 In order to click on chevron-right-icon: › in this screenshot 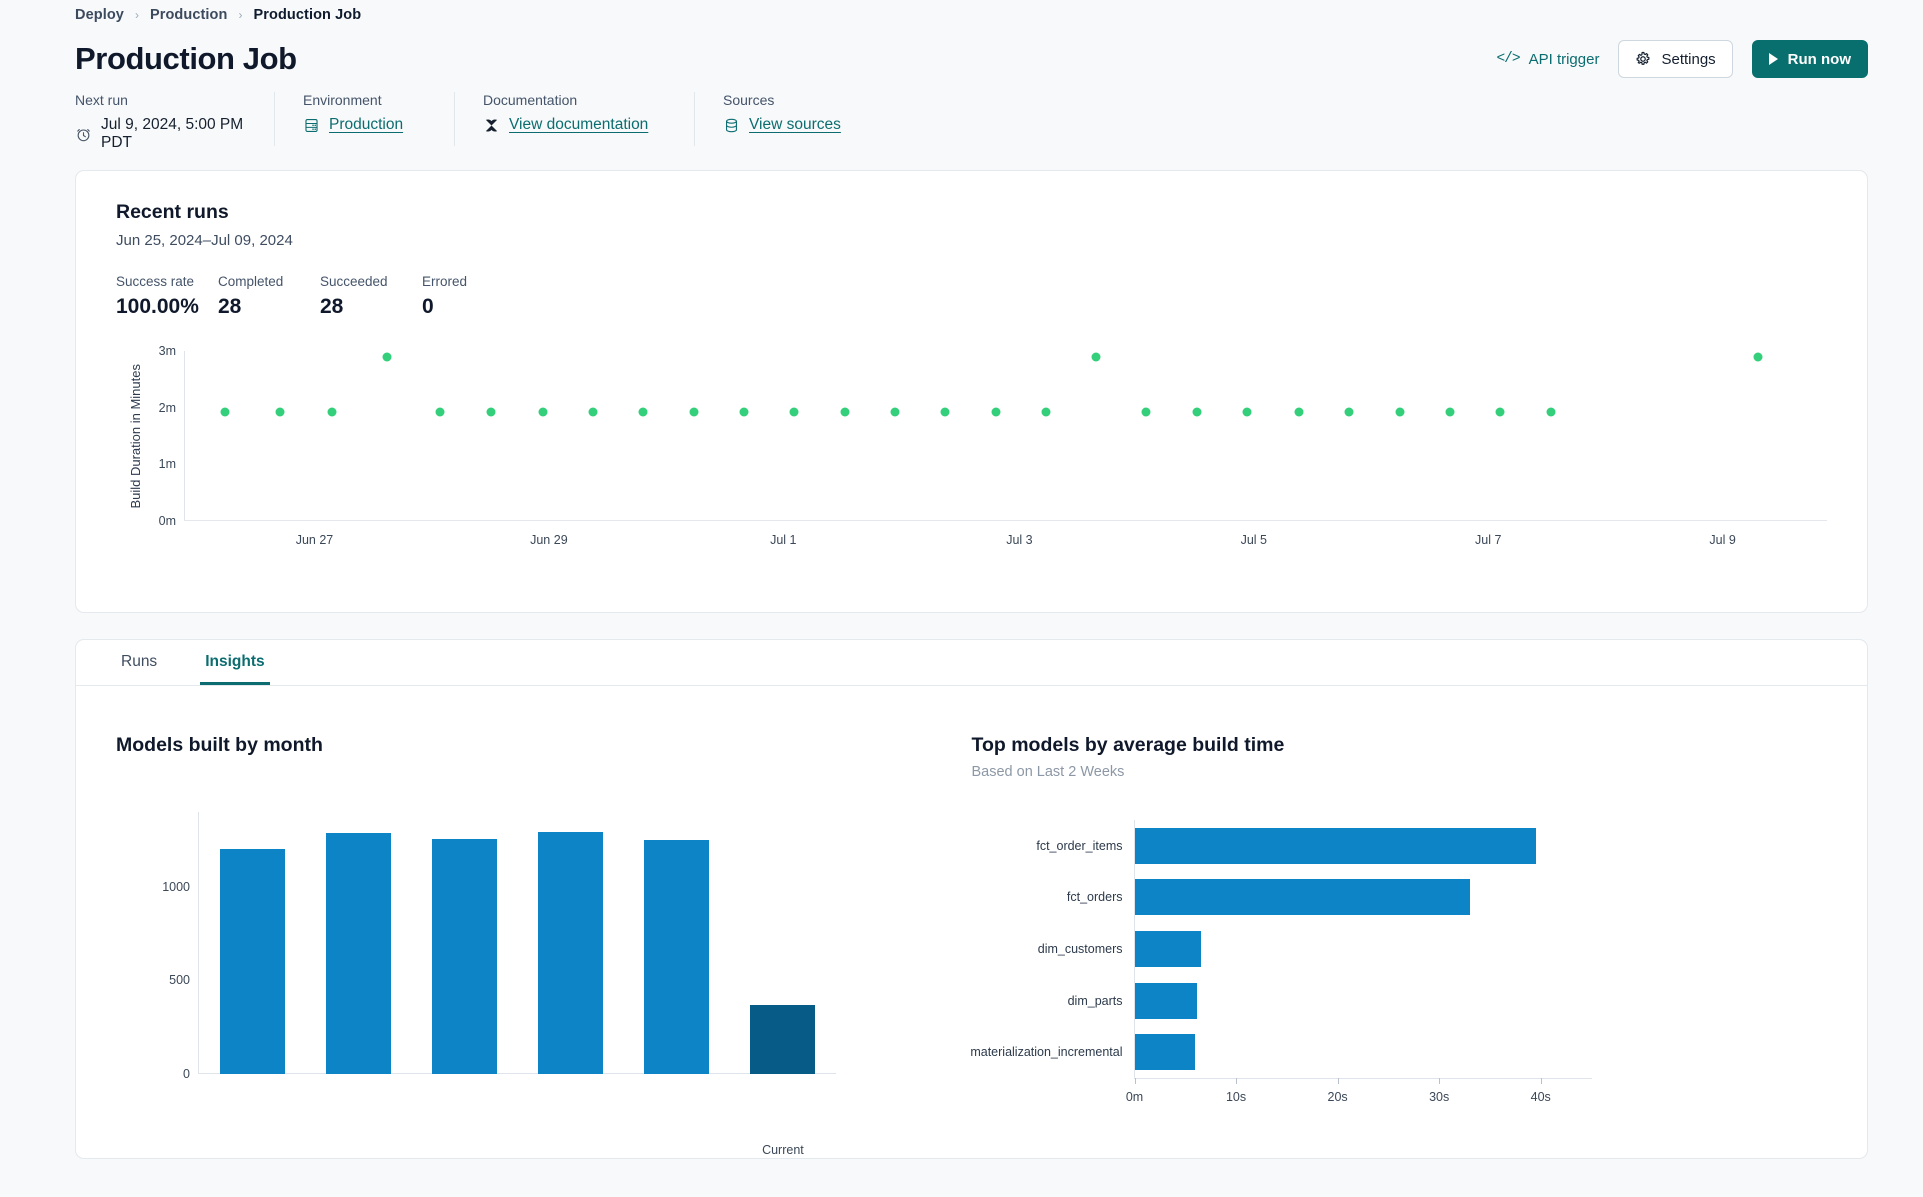, I will do `click(240, 15)`.